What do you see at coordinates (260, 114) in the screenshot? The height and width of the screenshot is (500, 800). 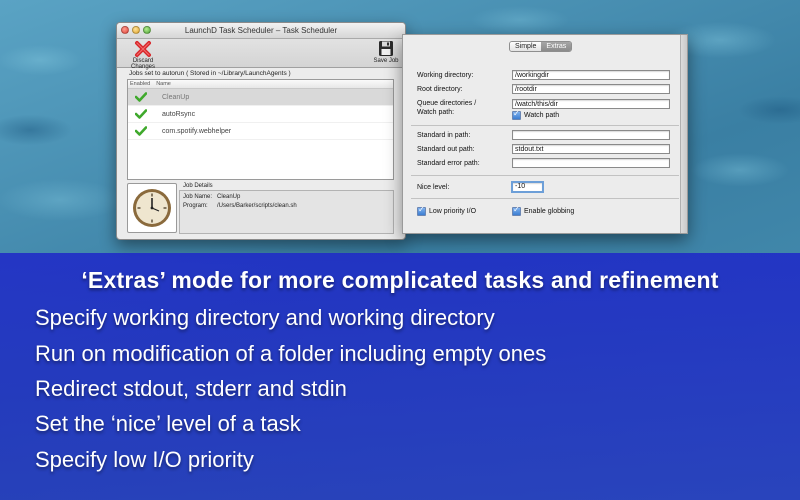 I see `table-row: autoRsync` at bounding box center [260, 114].